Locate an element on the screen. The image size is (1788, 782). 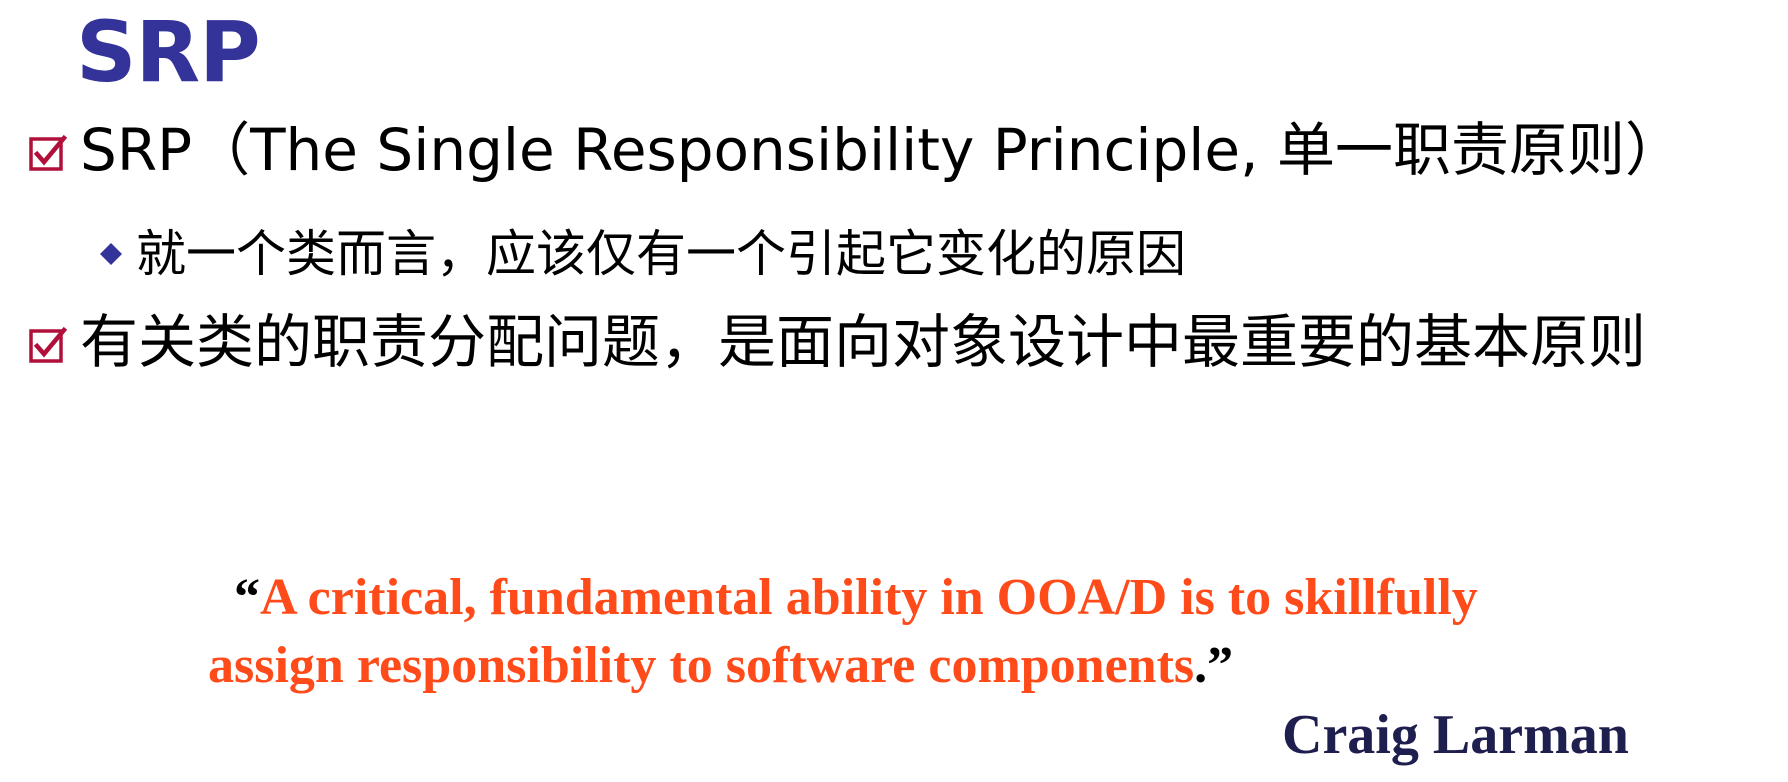
bullet-item-2: 有关类的职责分配问题，是面向对象设计中最重要的基本原则 is located at coordinates (889, 342).